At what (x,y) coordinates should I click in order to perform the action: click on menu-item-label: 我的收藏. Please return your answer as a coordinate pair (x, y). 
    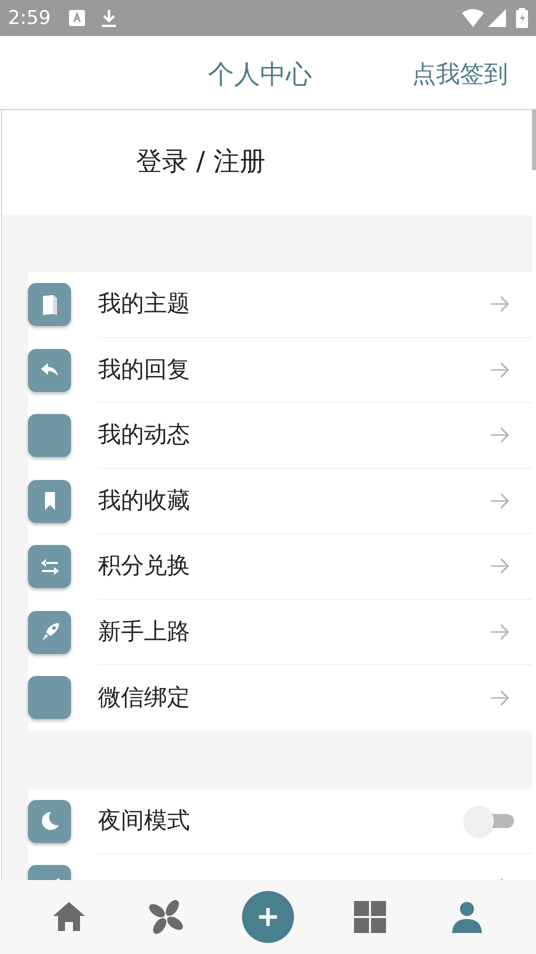
    Looking at the image, I should click on (294, 501).